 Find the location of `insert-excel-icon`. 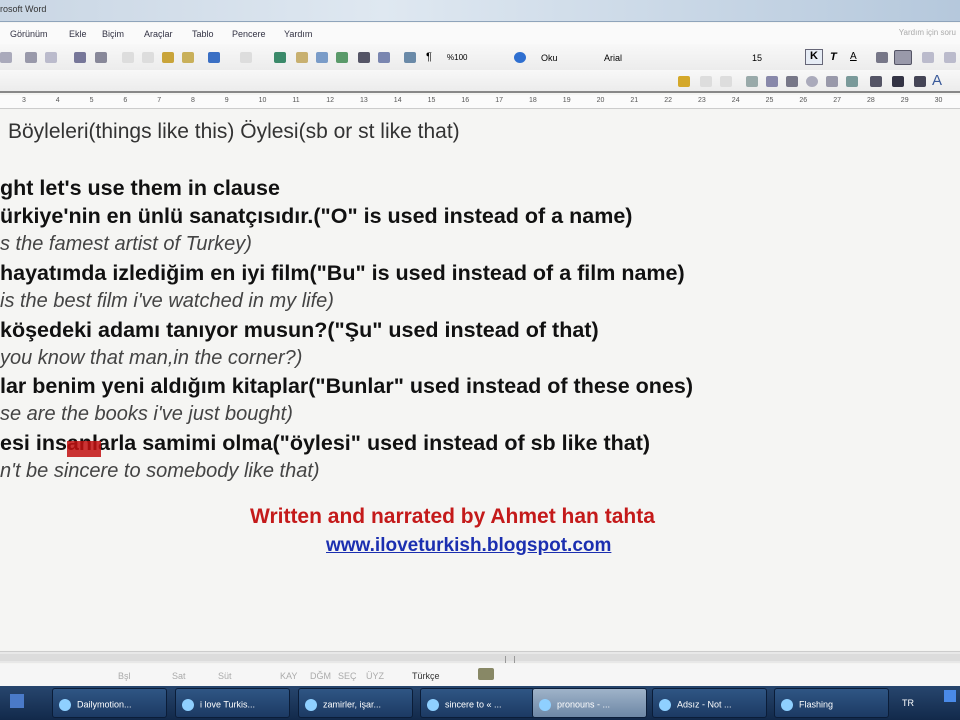

insert-excel-icon is located at coordinates (342, 57).